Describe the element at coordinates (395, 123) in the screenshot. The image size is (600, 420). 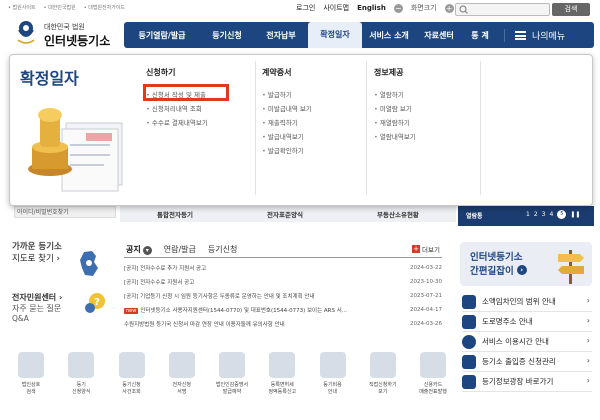
I see `menu-item-review: 재열람하기` at that location.